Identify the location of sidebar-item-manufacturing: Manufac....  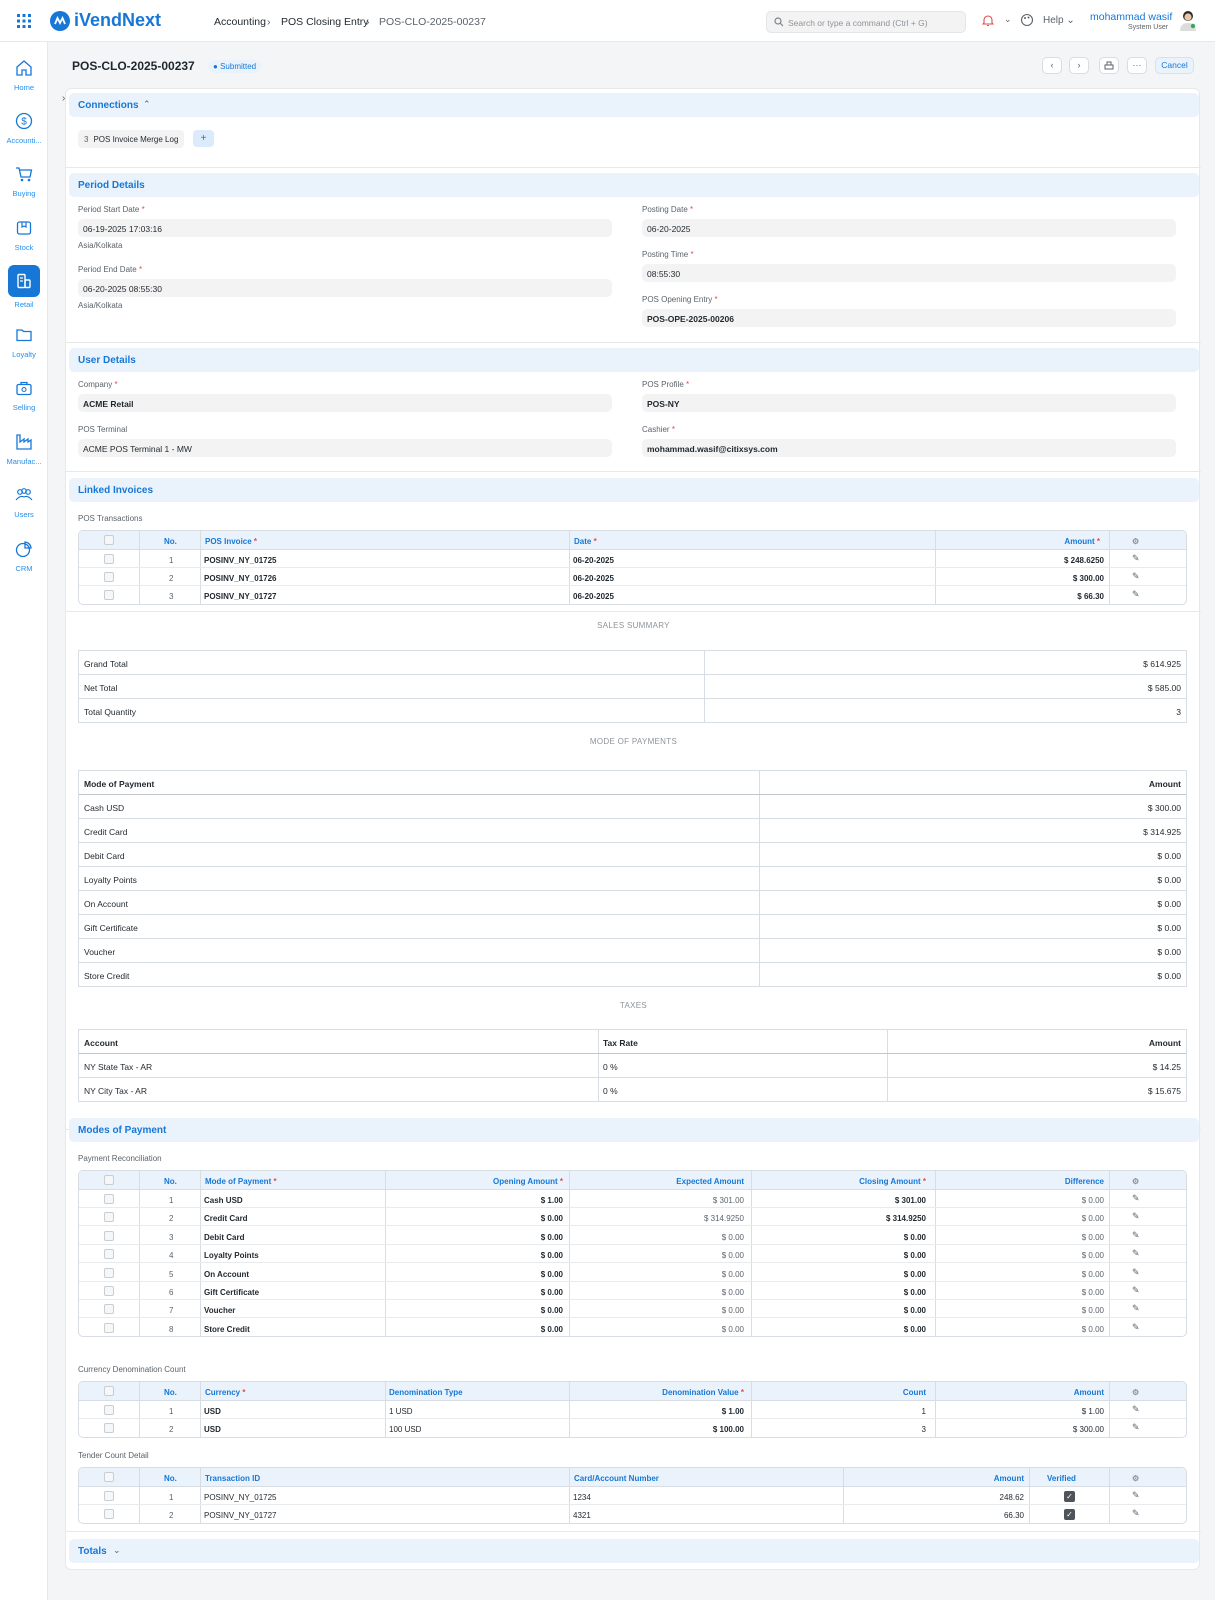
(24, 449).